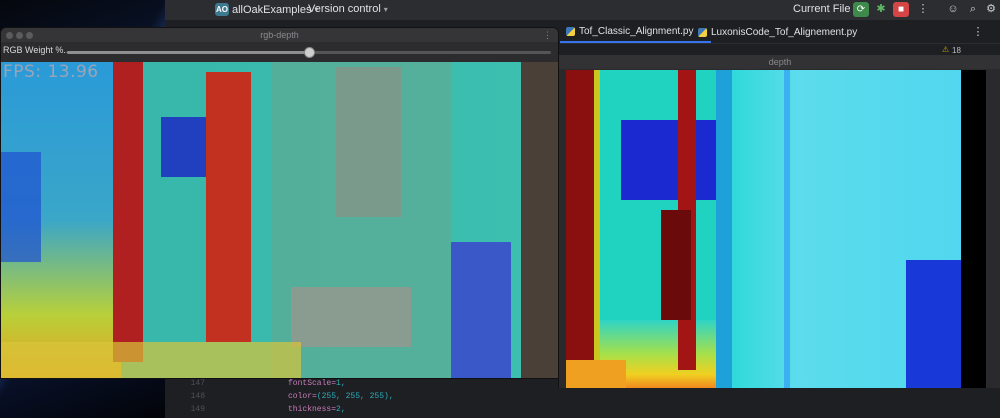  What do you see at coordinates (51, 72) in the screenshot?
I see `fps-counter: FPS: 13.96` at bounding box center [51, 72].